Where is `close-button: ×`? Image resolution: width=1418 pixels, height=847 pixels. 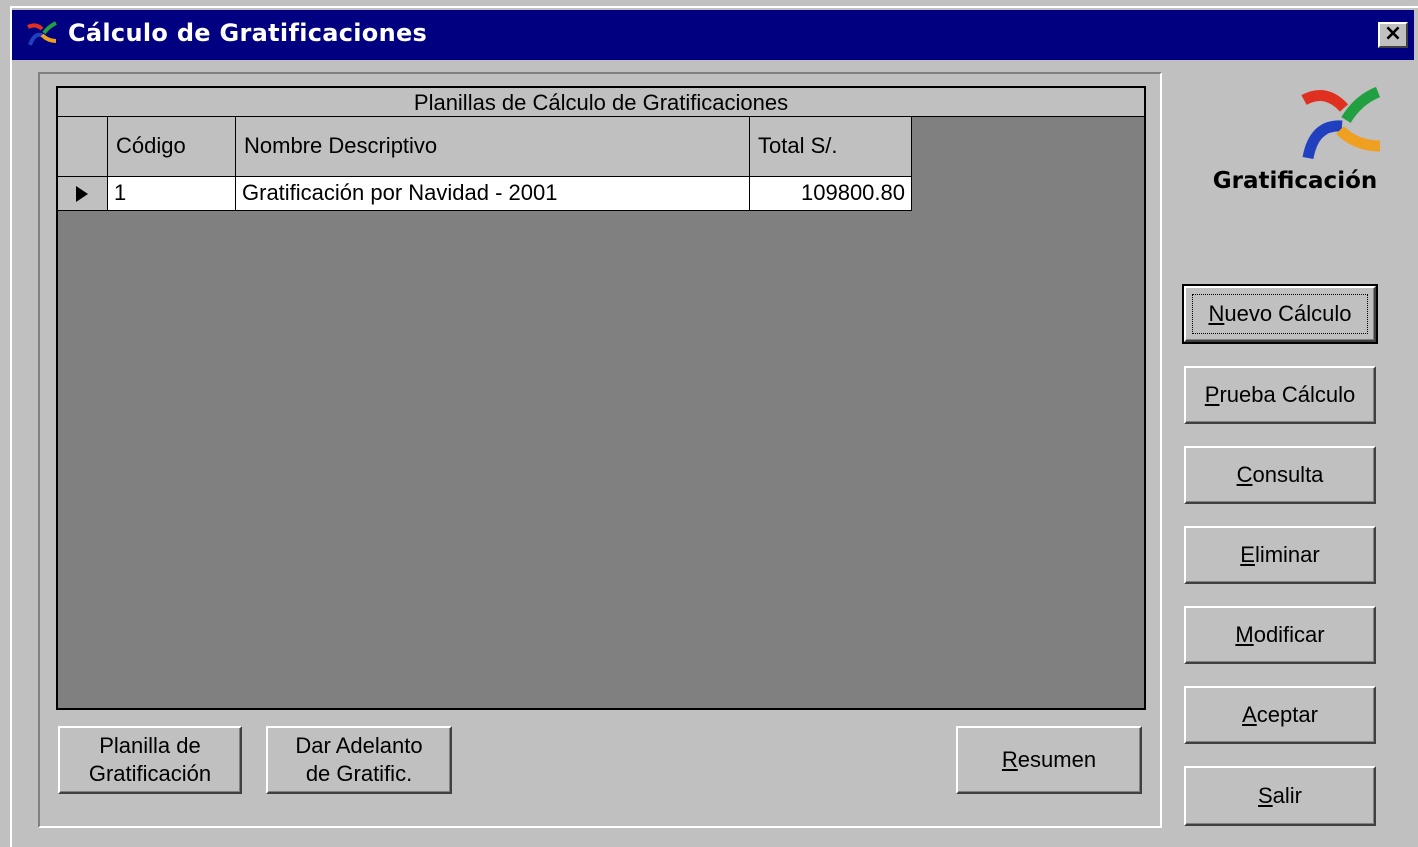
close-button: × is located at coordinates (1393, 35).